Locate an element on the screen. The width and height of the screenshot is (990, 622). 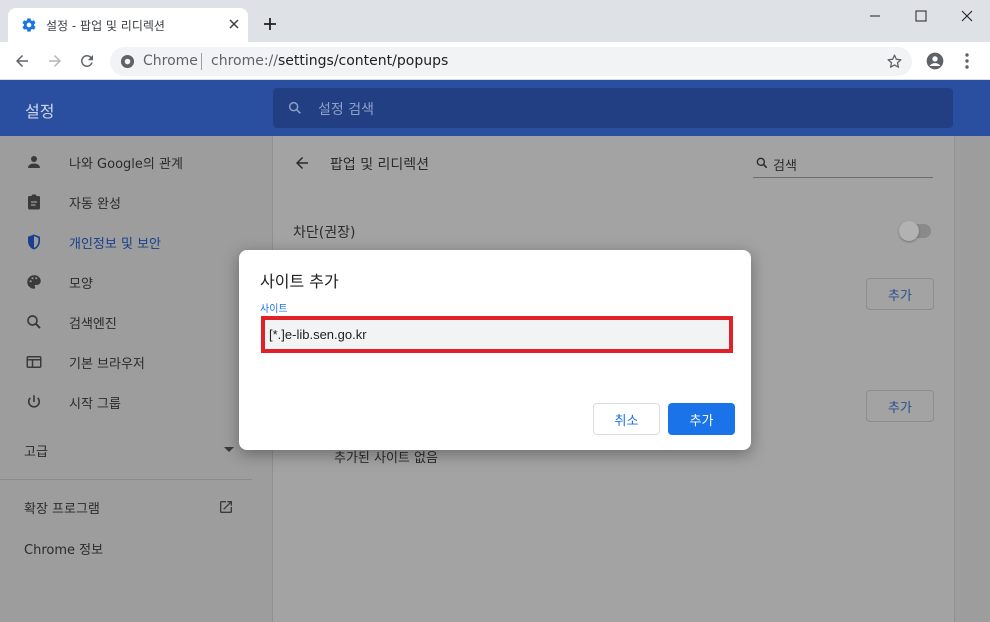
add-block-site-button: 추가 is located at coordinates (900, 294).